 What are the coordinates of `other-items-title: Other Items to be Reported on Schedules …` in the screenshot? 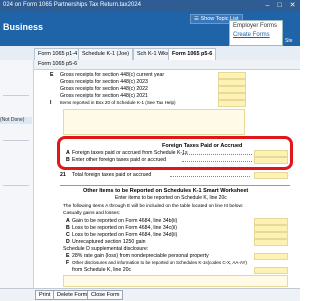 It's located at (166, 191).